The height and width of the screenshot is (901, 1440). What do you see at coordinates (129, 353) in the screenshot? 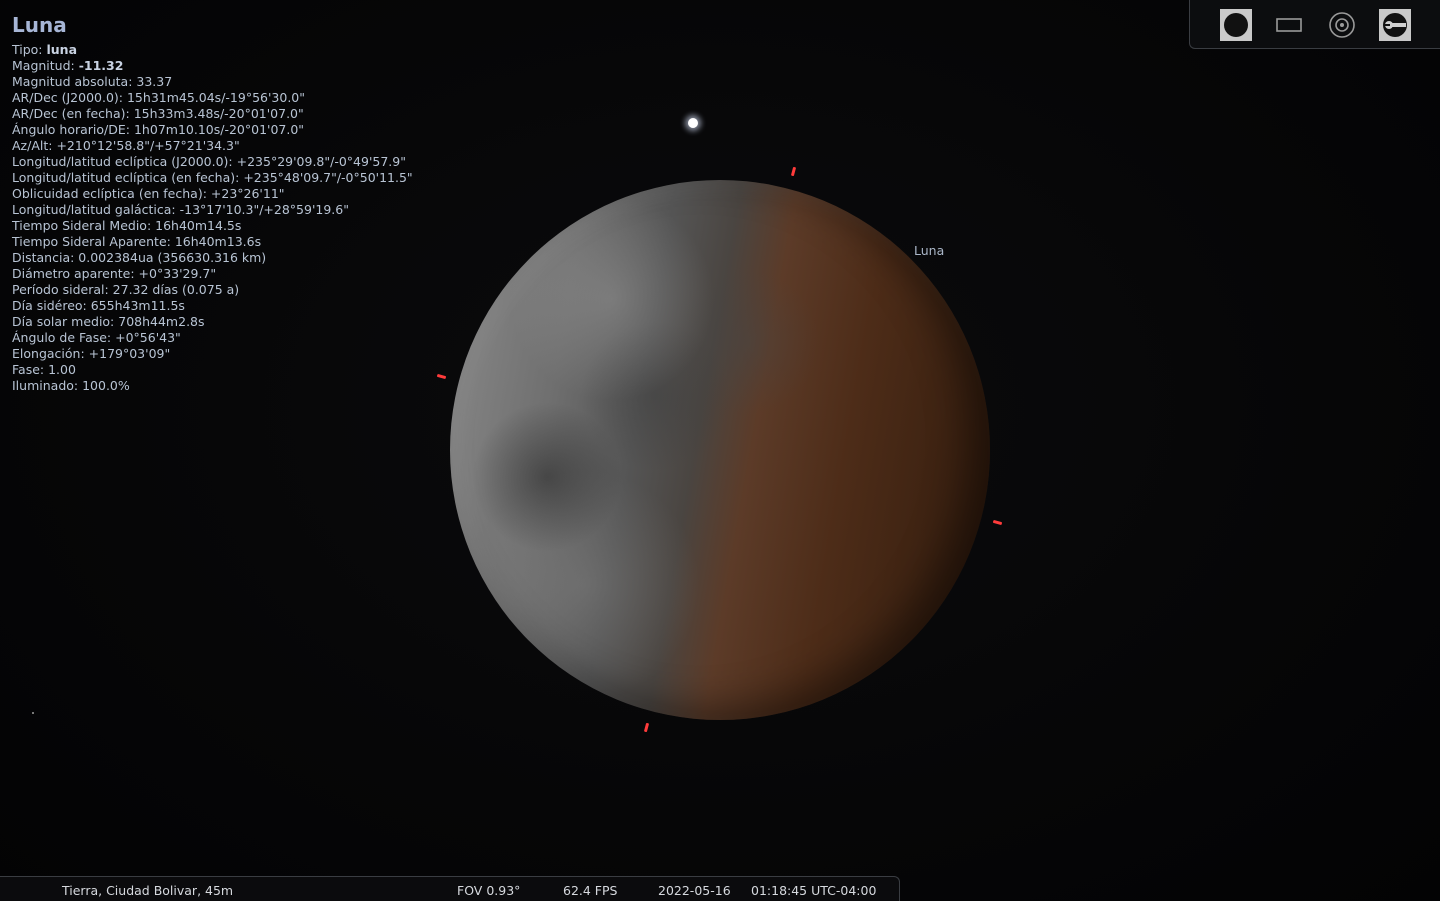
I see `info-value: +179°03'09"` at bounding box center [129, 353].